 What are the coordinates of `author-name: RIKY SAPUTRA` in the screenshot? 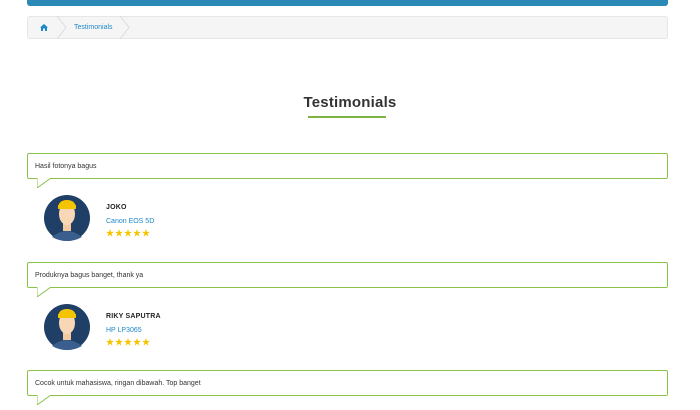 It's located at (133, 316).